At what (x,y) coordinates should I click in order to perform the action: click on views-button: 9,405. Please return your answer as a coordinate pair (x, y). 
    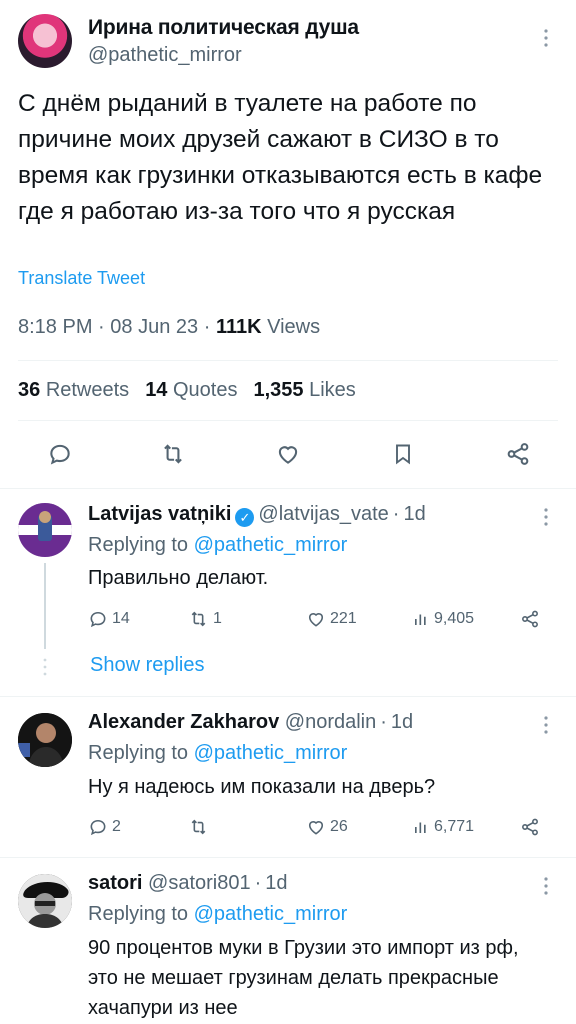
    Looking at the image, I should click on (443, 619).